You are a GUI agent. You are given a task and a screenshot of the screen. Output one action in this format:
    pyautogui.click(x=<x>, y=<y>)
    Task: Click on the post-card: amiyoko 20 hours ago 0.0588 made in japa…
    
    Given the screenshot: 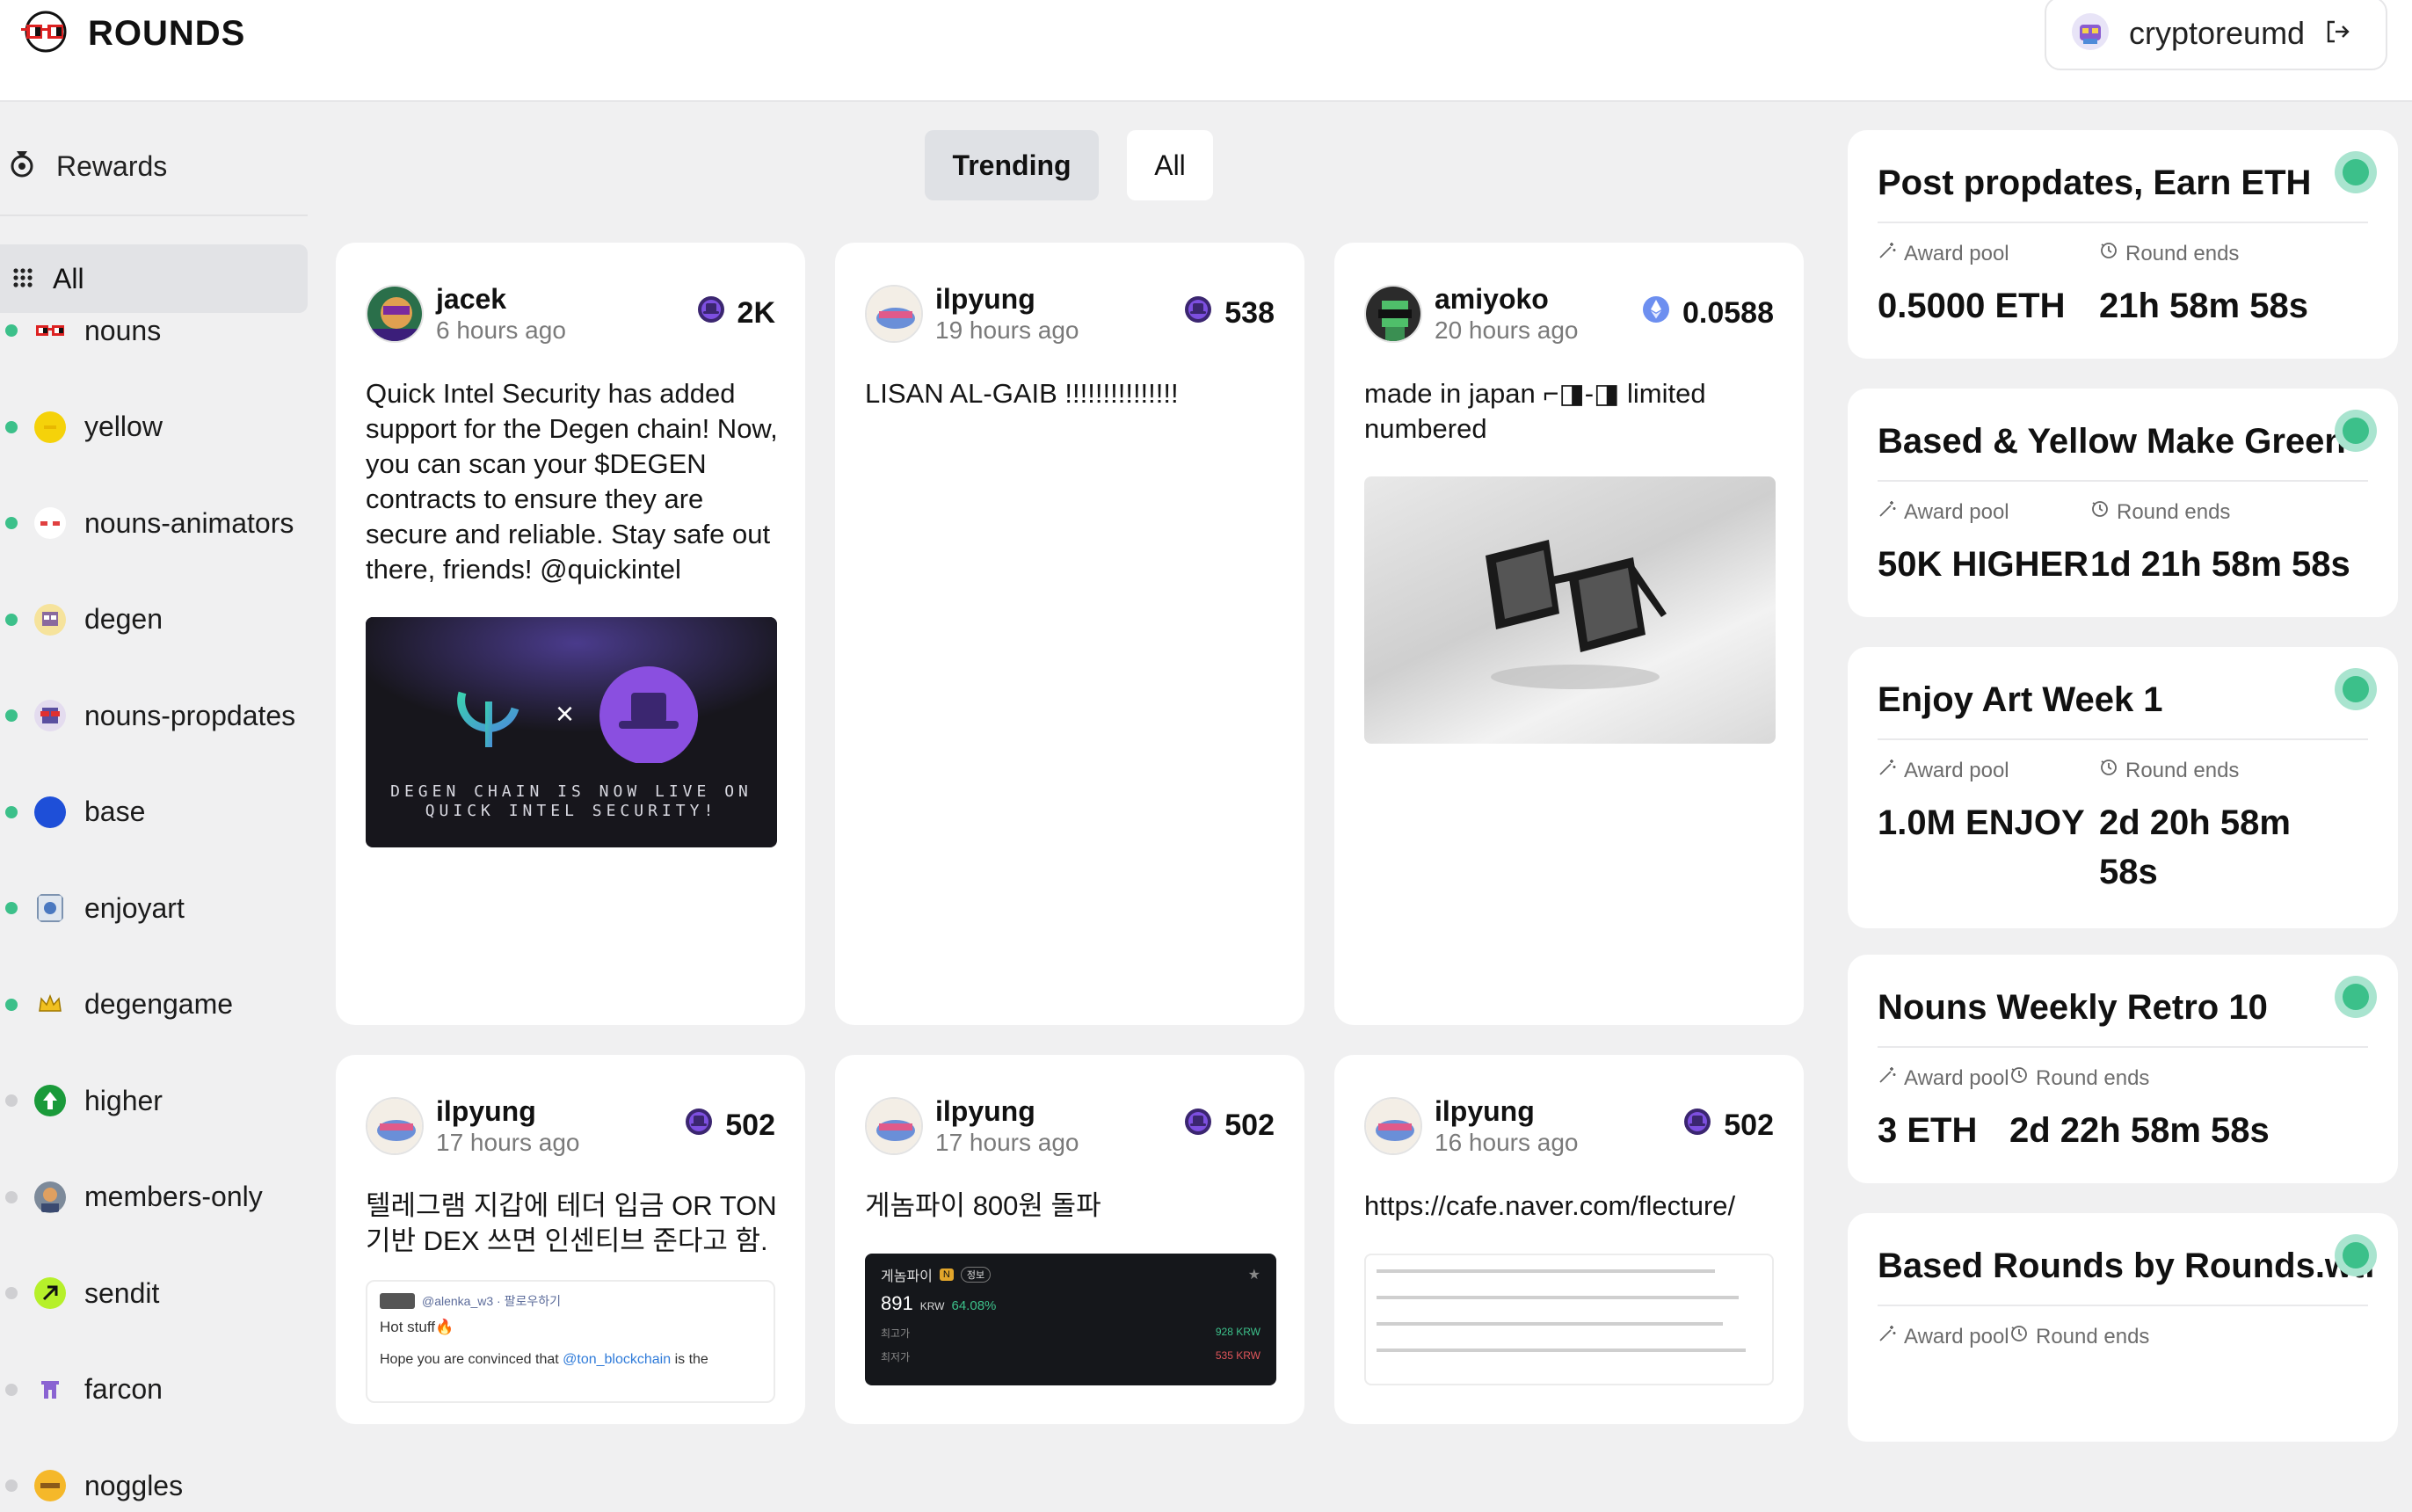 What is the action you would take?
    pyautogui.click(x=1569, y=634)
    